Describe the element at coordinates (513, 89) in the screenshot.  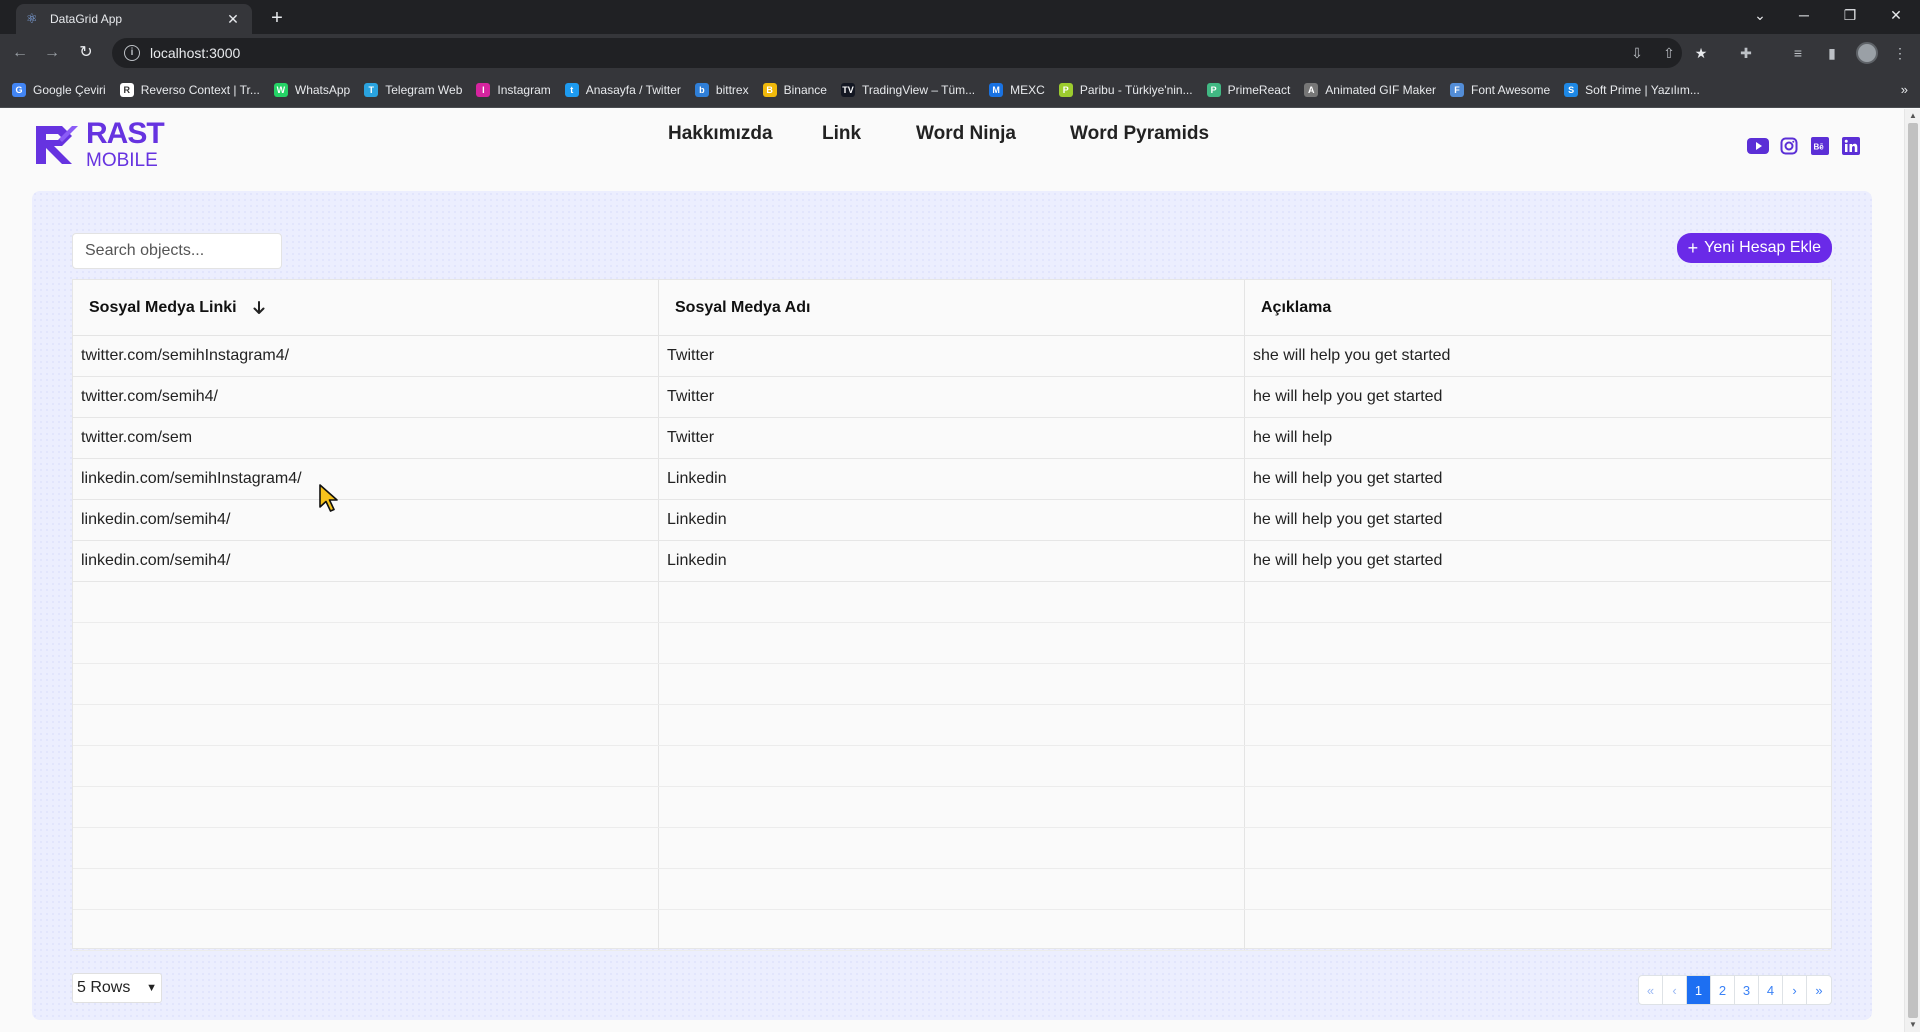
I see `bookmark-item: I Instagram` at that location.